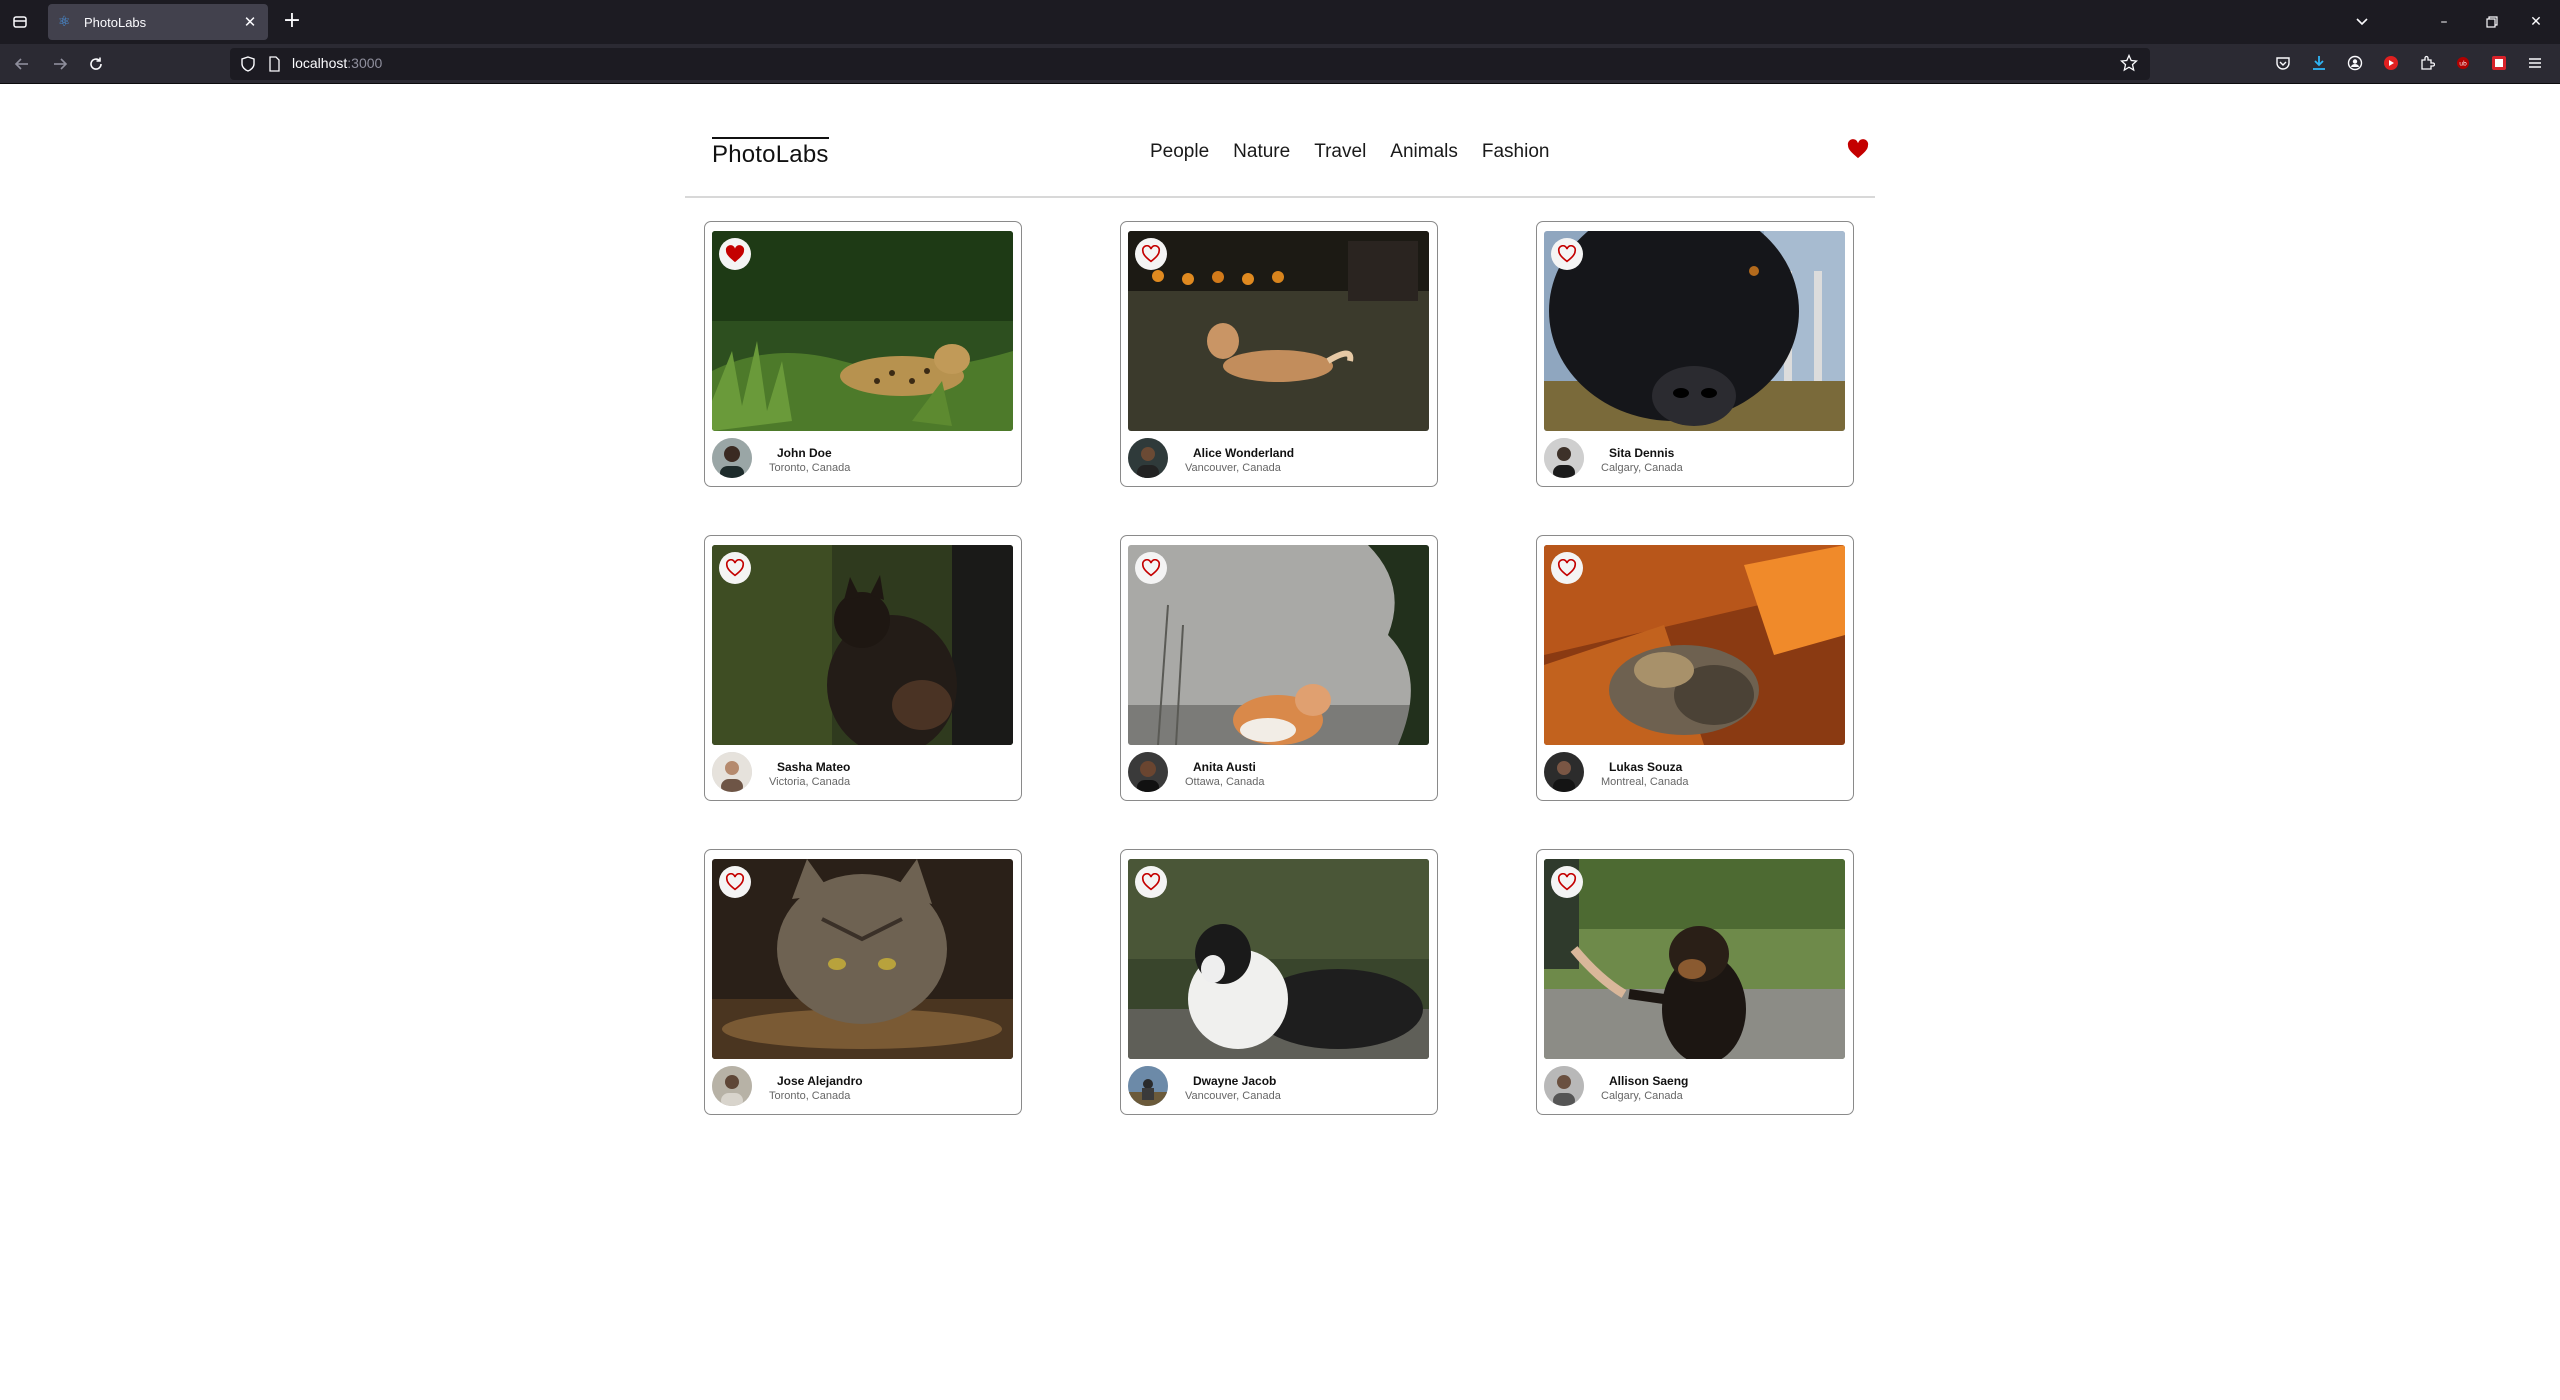 This screenshot has width=2560, height=1400. Describe the element at coordinates (2427, 63) in the screenshot. I see `extensions-icon` at that location.